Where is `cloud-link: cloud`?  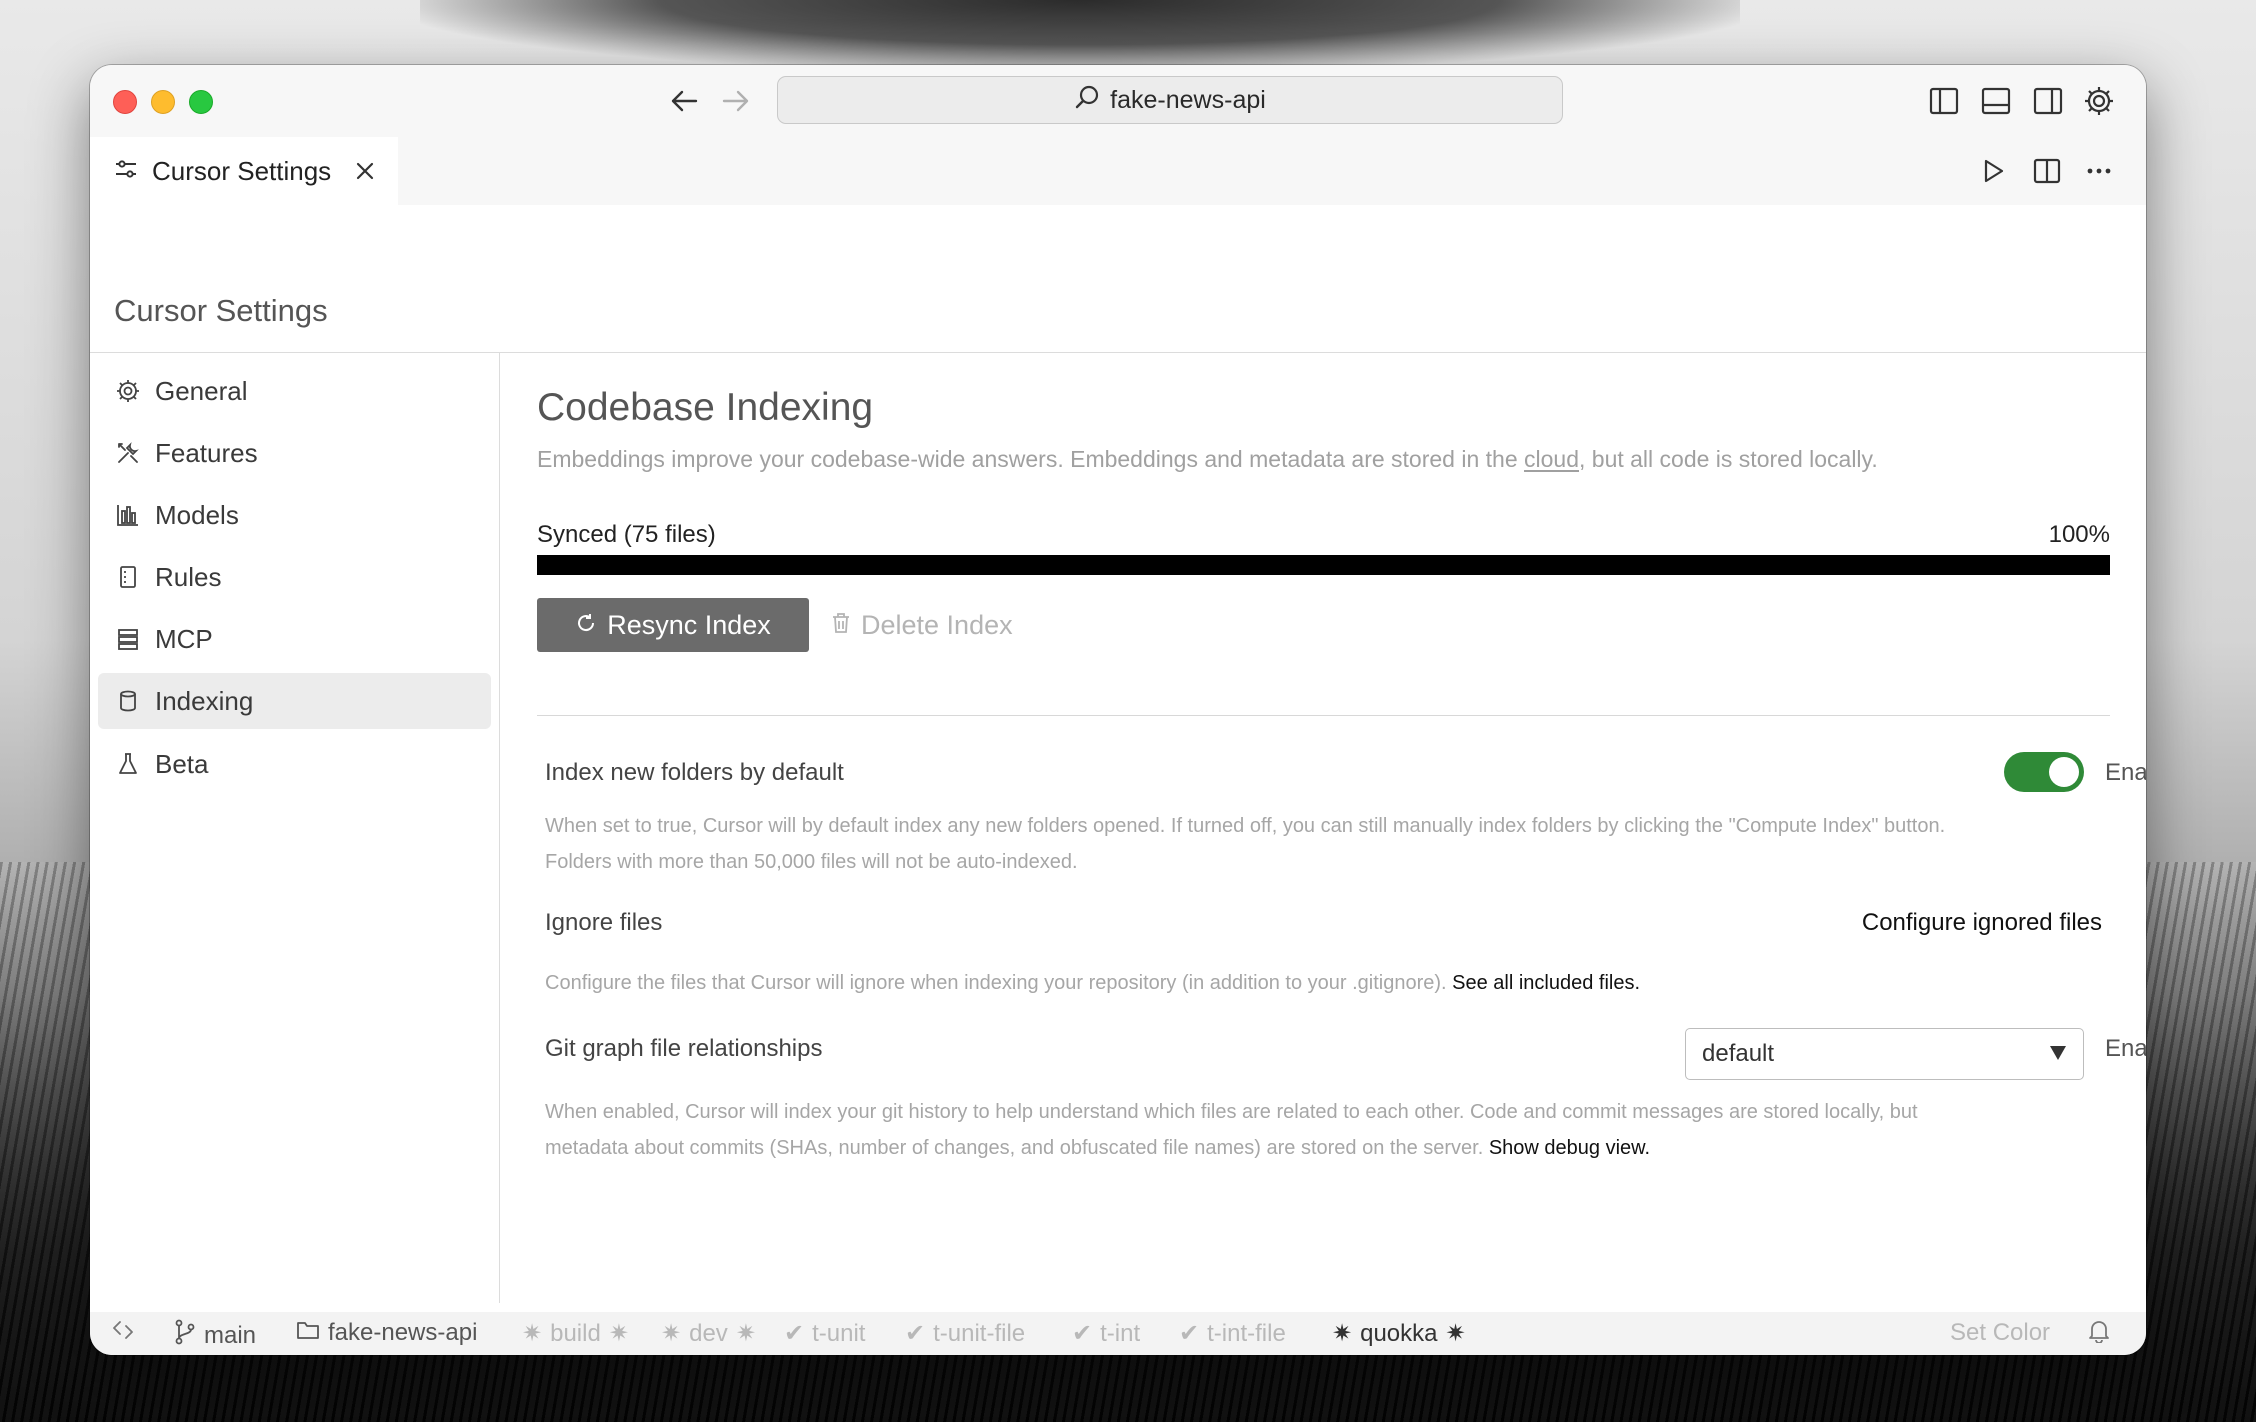 cloud-link: cloud is located at coordinates (1551, 459).